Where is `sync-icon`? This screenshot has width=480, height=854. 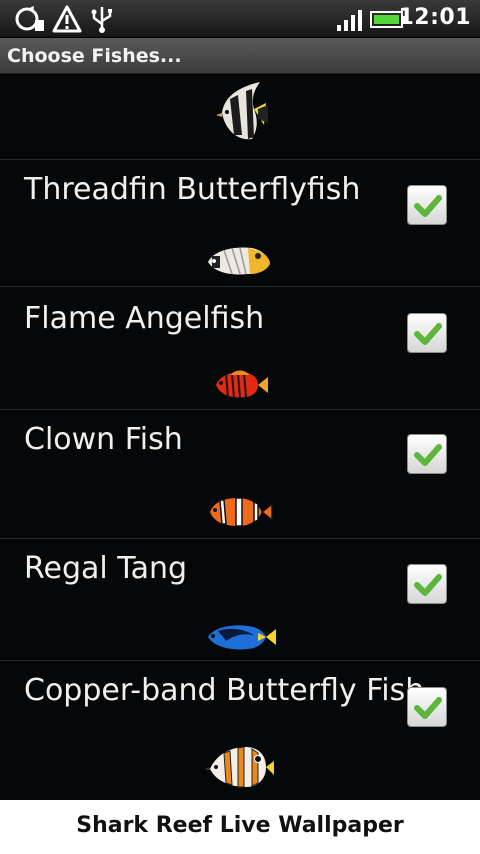 sync-icon is located at coordinates (29, 18).